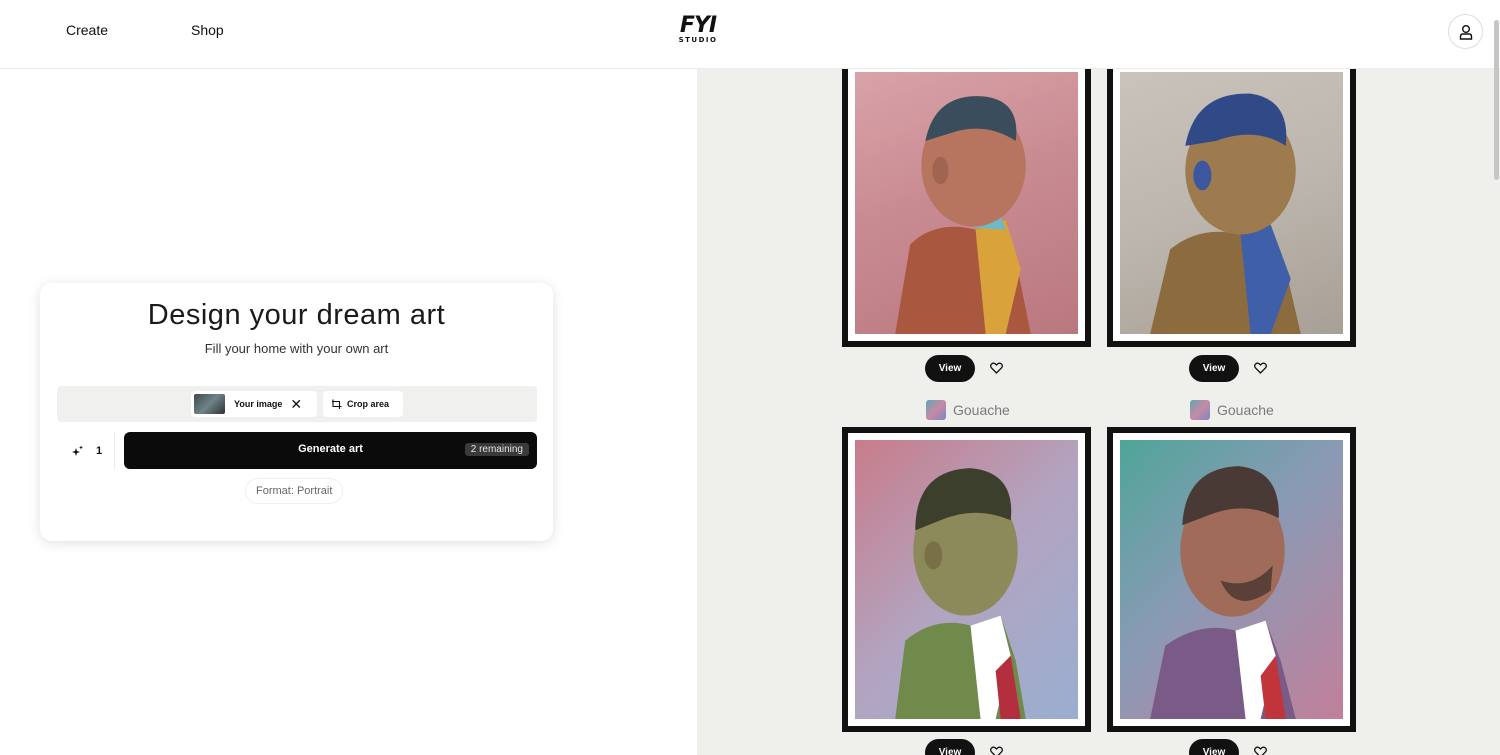  I want to click on close-icon: ✕, so click(296, 404).